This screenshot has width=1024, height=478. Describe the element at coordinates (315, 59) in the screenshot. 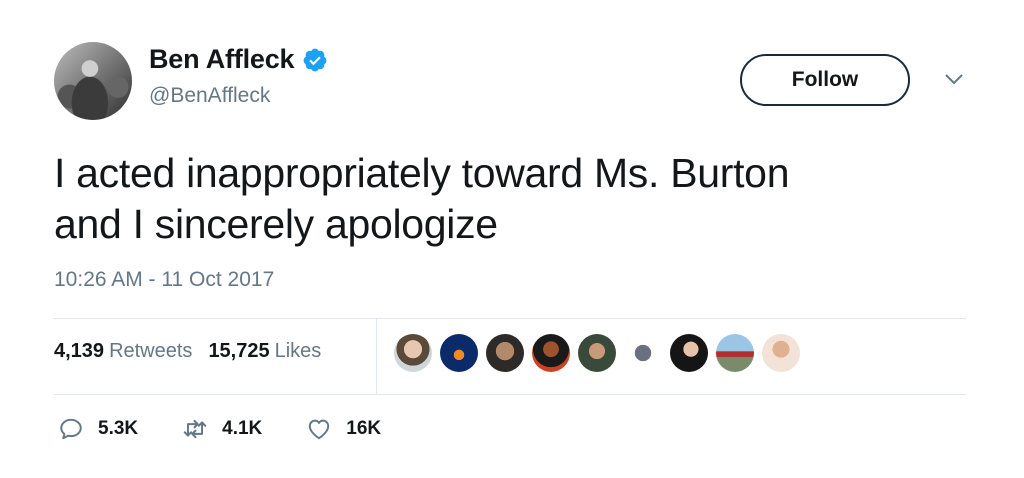

I see `verified-badge-icon` at that location.